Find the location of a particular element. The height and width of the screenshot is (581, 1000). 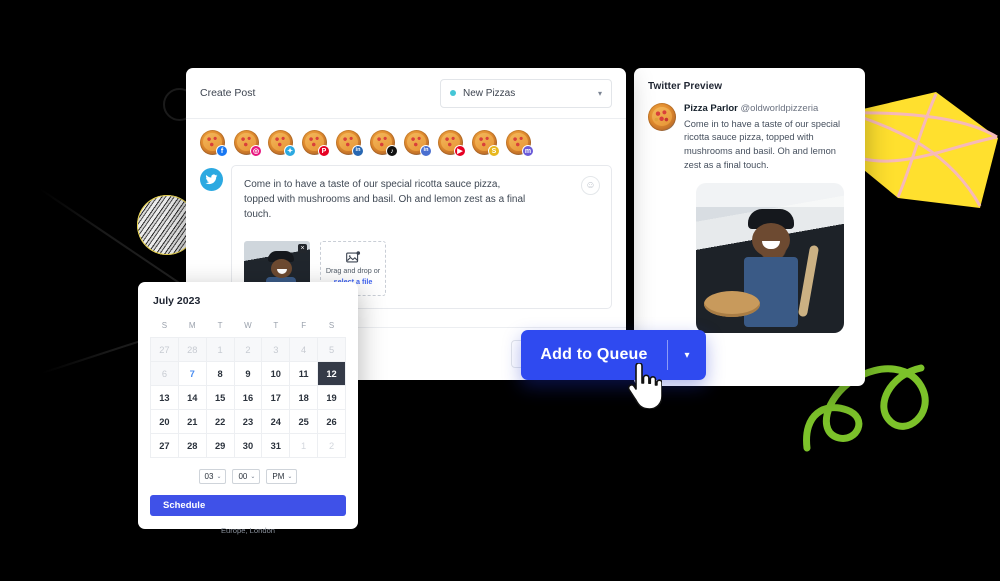

calendar-day-cell: 9 is located at coordinates (248, 373).